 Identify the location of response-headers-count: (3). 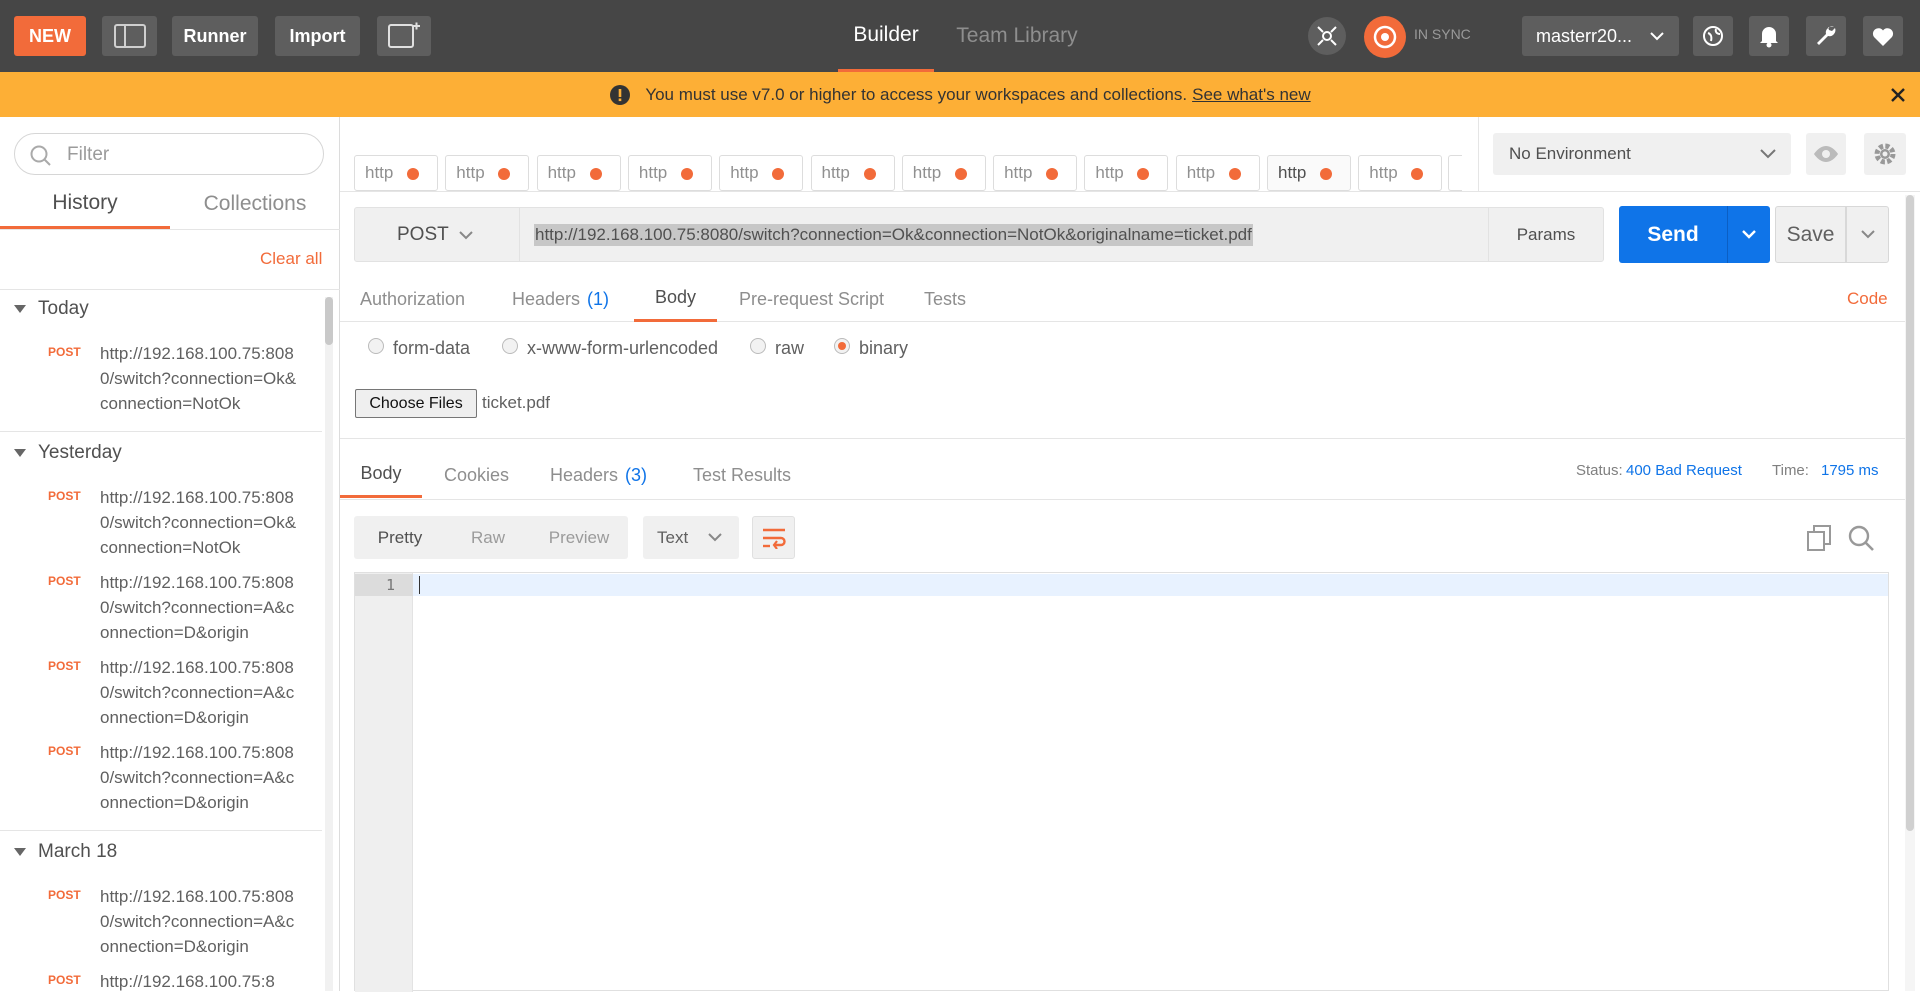
(636, 474).